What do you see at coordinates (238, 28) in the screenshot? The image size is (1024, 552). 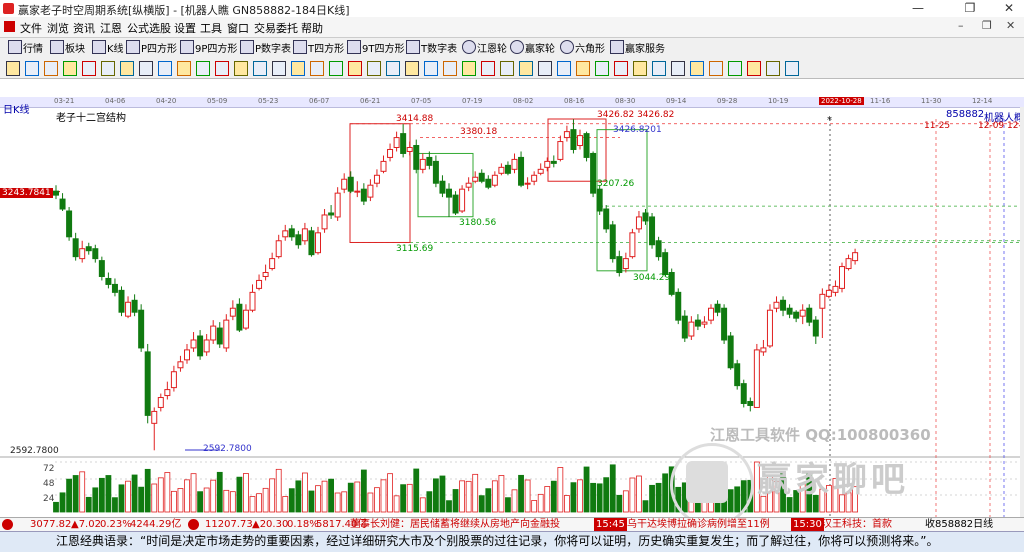 I see `menu-window: 窗口` at bounding box center [238, 28].